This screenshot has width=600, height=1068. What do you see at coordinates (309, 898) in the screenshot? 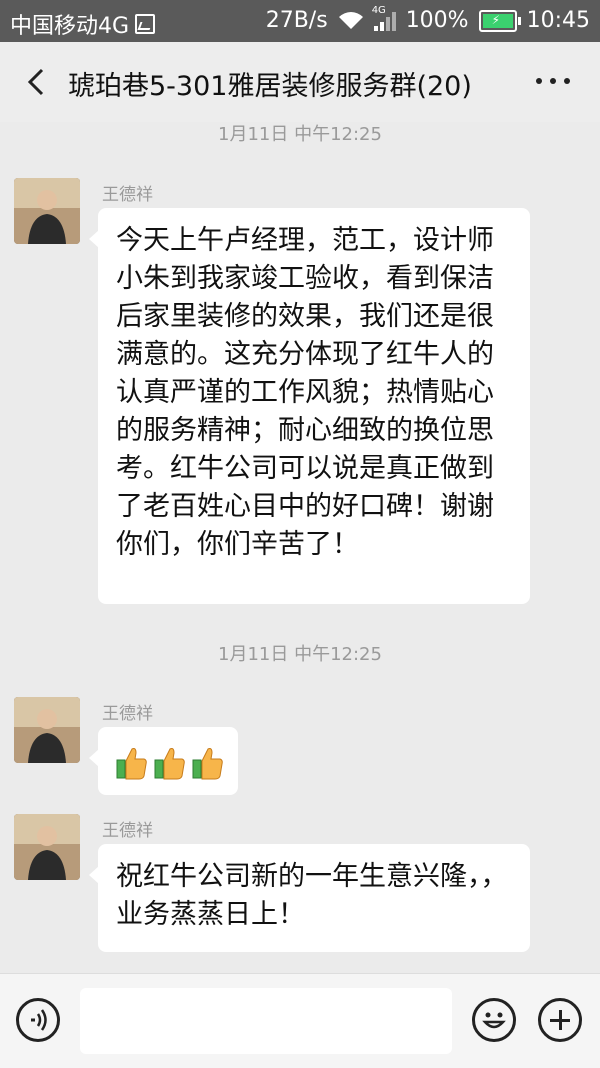
I see `message-bubble: 祝红牛公司新的一年生意兴隆，， 业务蒸蒸日上！` at bounding box center [309, 898].